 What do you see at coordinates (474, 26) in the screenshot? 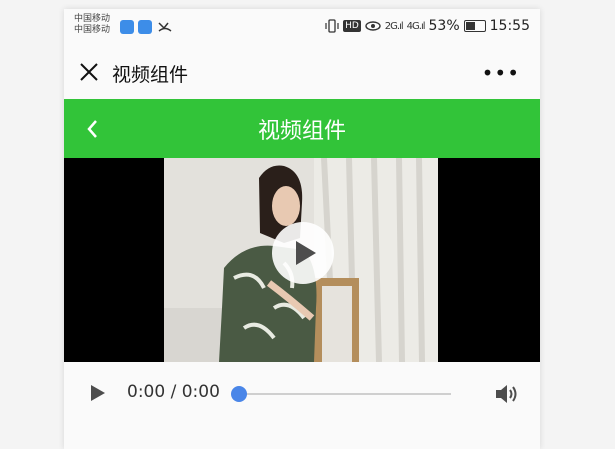
I see `battery-icon` at bounding box center [474, 26].